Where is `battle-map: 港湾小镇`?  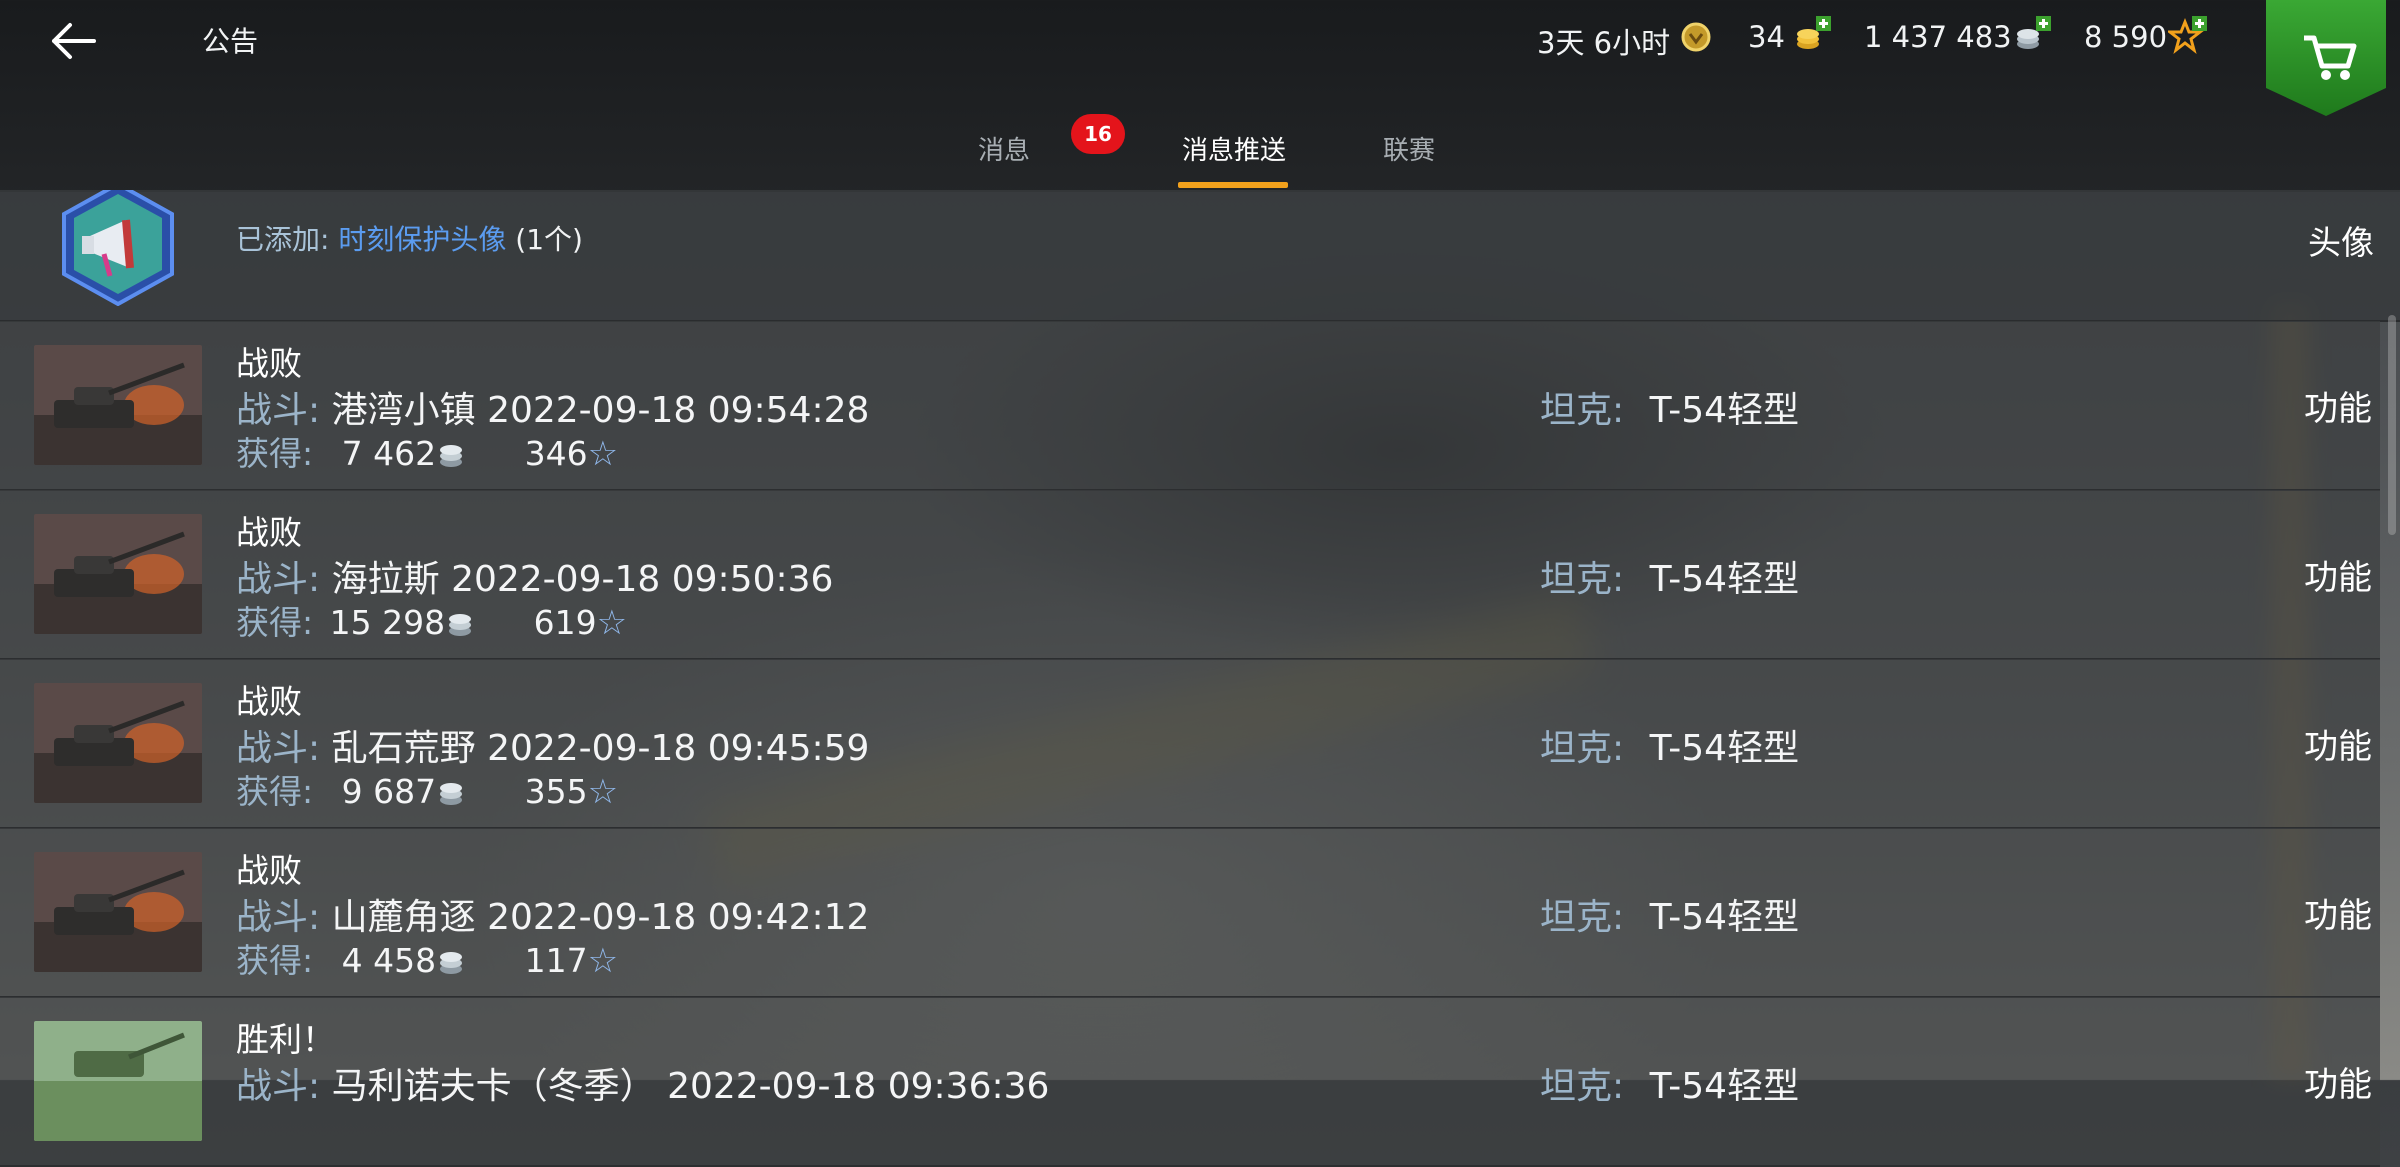
battle-map: 港湾小镇 is located at coordinates (403, 410).